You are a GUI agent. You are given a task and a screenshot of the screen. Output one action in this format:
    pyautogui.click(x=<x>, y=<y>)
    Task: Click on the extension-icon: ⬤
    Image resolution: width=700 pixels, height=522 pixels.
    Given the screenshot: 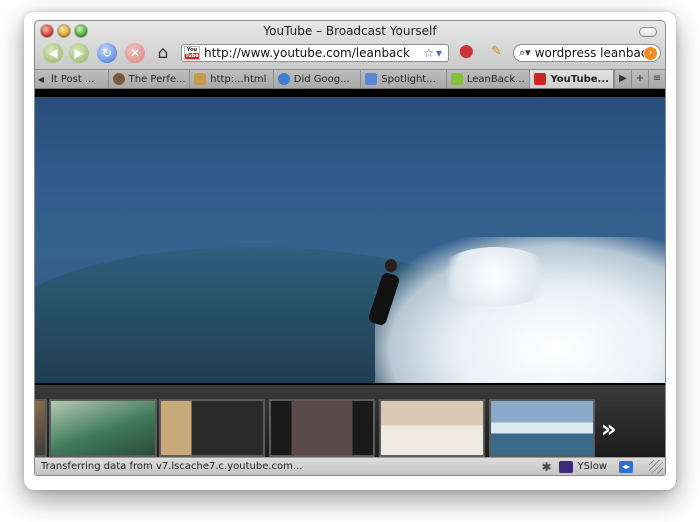 What is the action you would take?
    pyautogui.click(x=466, y=51)
    